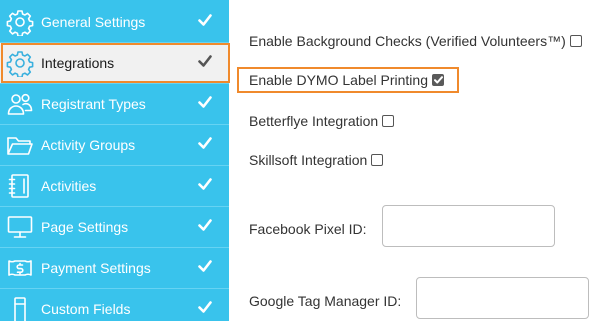  I want to click on google-tag-manager-input, so click(502, 298).